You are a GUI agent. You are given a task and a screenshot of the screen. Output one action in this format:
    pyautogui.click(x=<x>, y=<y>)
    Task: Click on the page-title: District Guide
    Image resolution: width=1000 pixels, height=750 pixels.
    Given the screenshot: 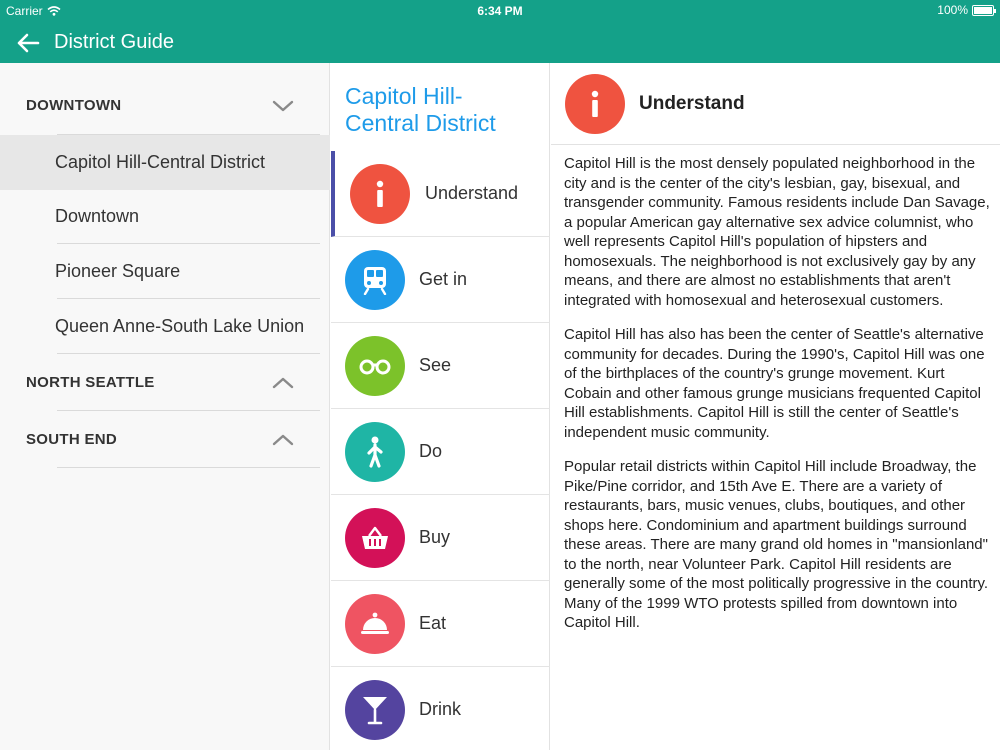 What is the action you would take?
    pyautogui.click(x=114, y=42)
    